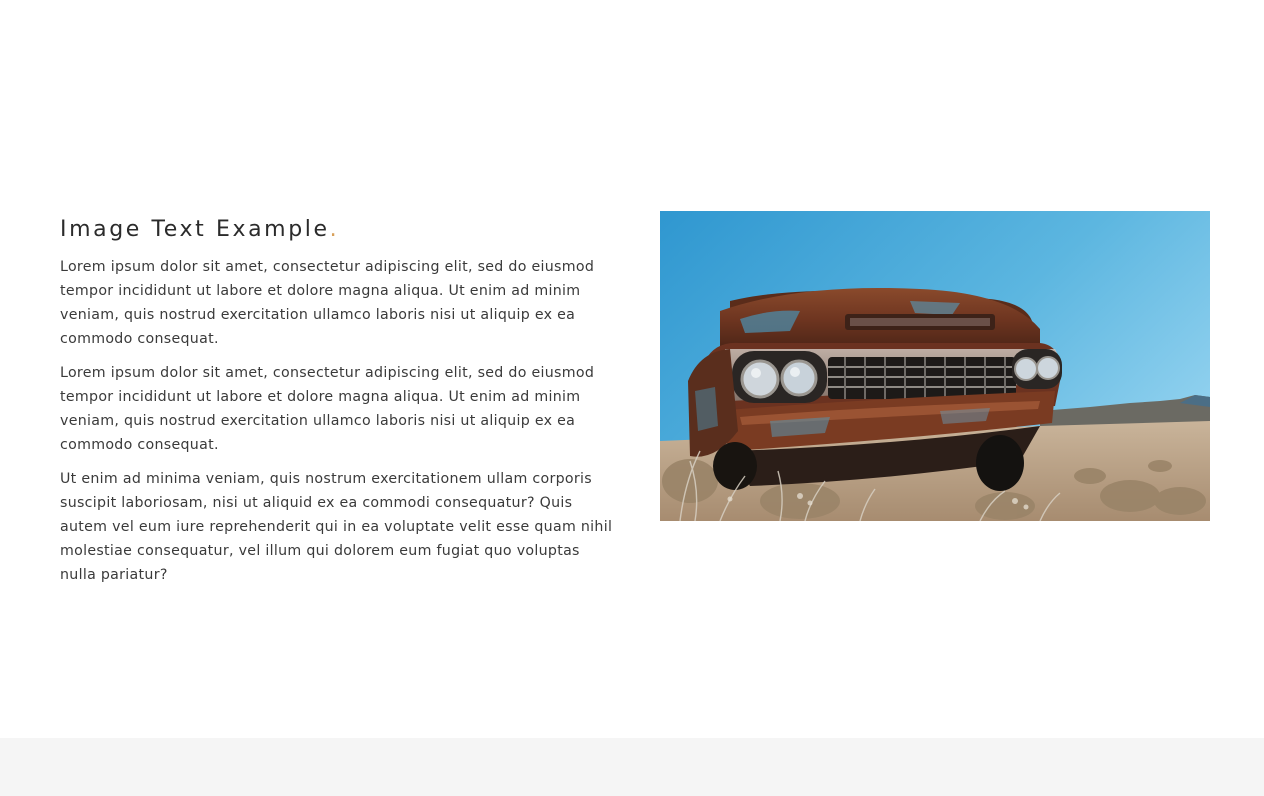  Describe the element at coordinates (195, 229) in the screenshot. I see `section-heading-text: Image Text Example` at that location.